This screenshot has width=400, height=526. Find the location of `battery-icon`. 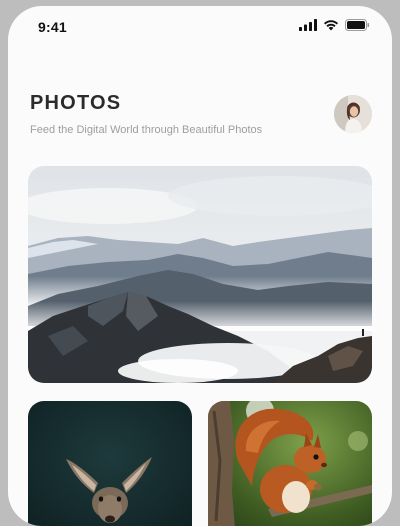

battery-icon is located at coordinates (357, 25).